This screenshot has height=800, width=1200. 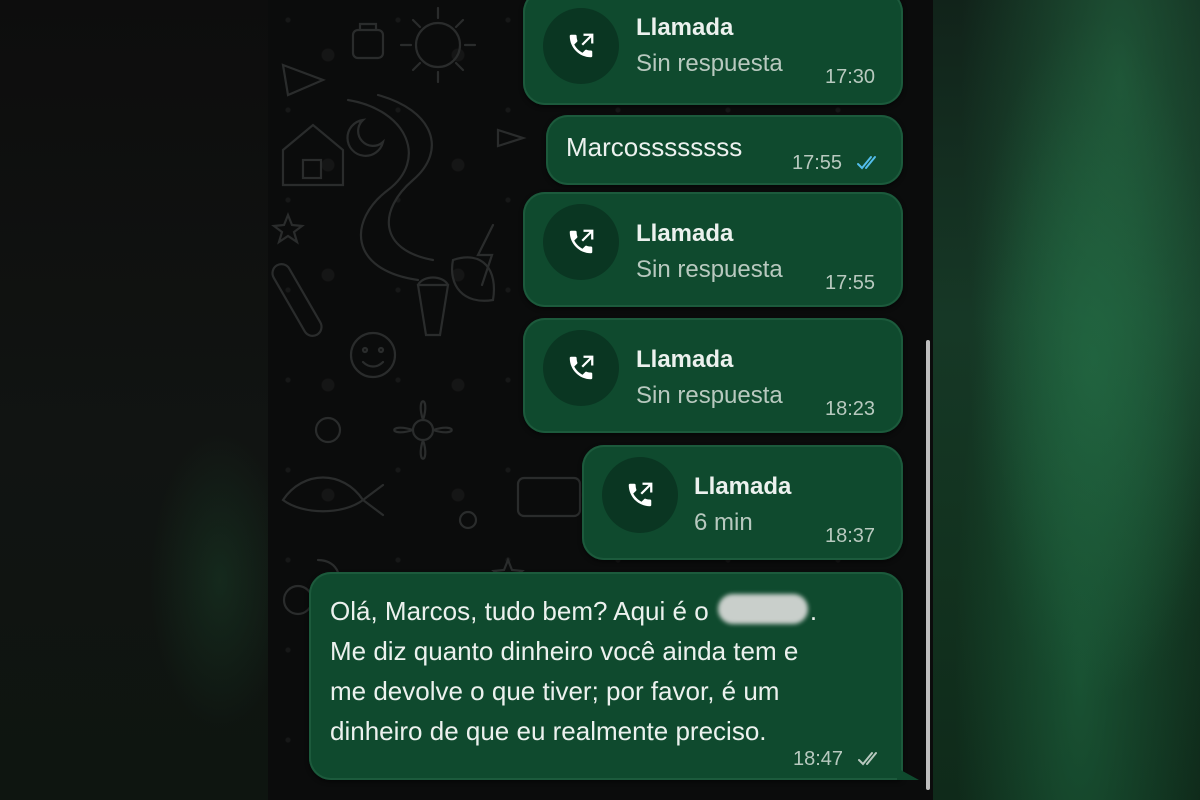 I want to click on message-line: Olá, Marcos, tudo bem? Aqui é o ., so click(x=573, y=611).